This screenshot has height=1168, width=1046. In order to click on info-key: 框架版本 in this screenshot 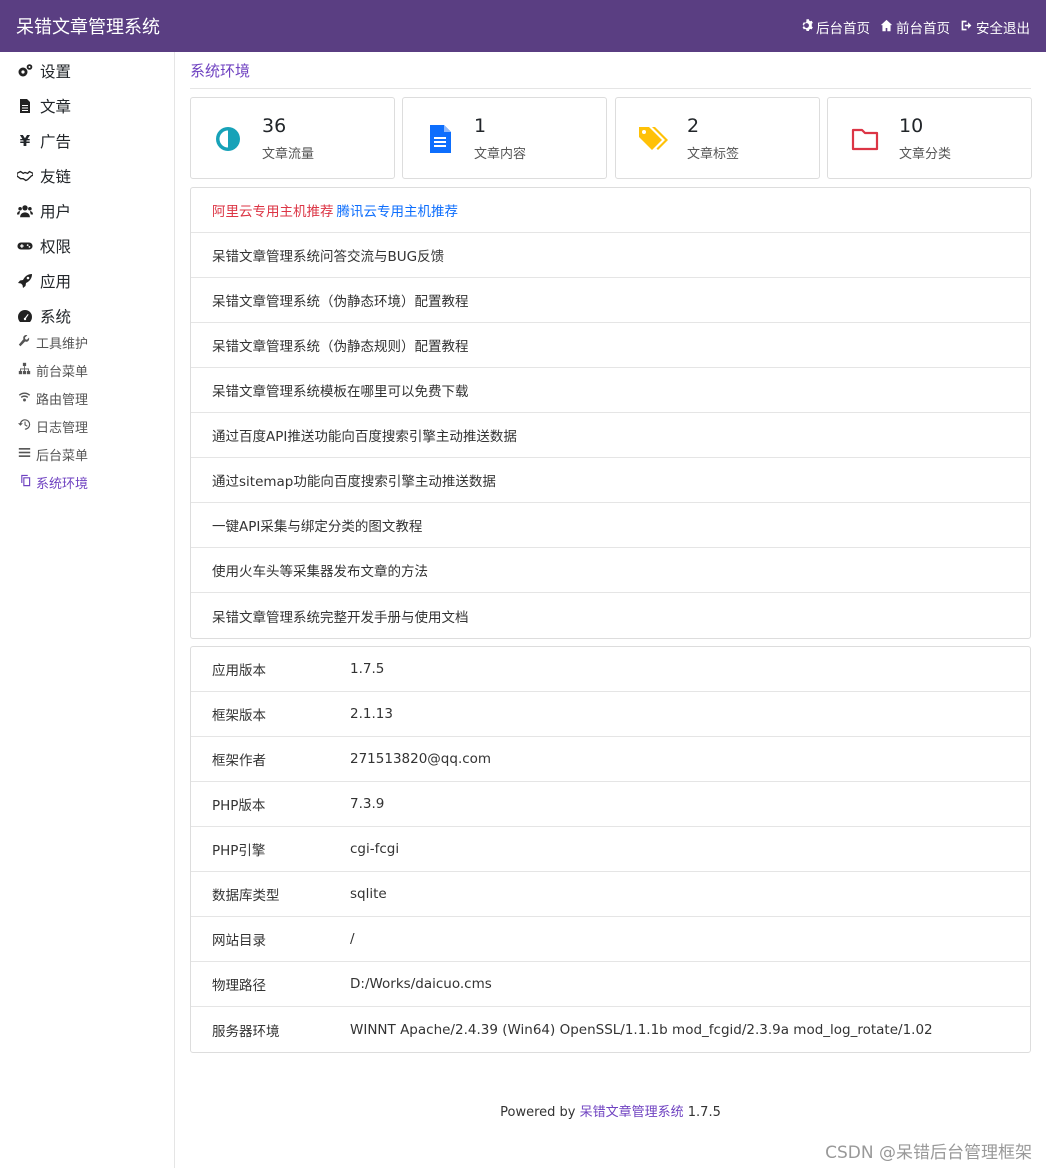, I will do `click(239, 716)`.